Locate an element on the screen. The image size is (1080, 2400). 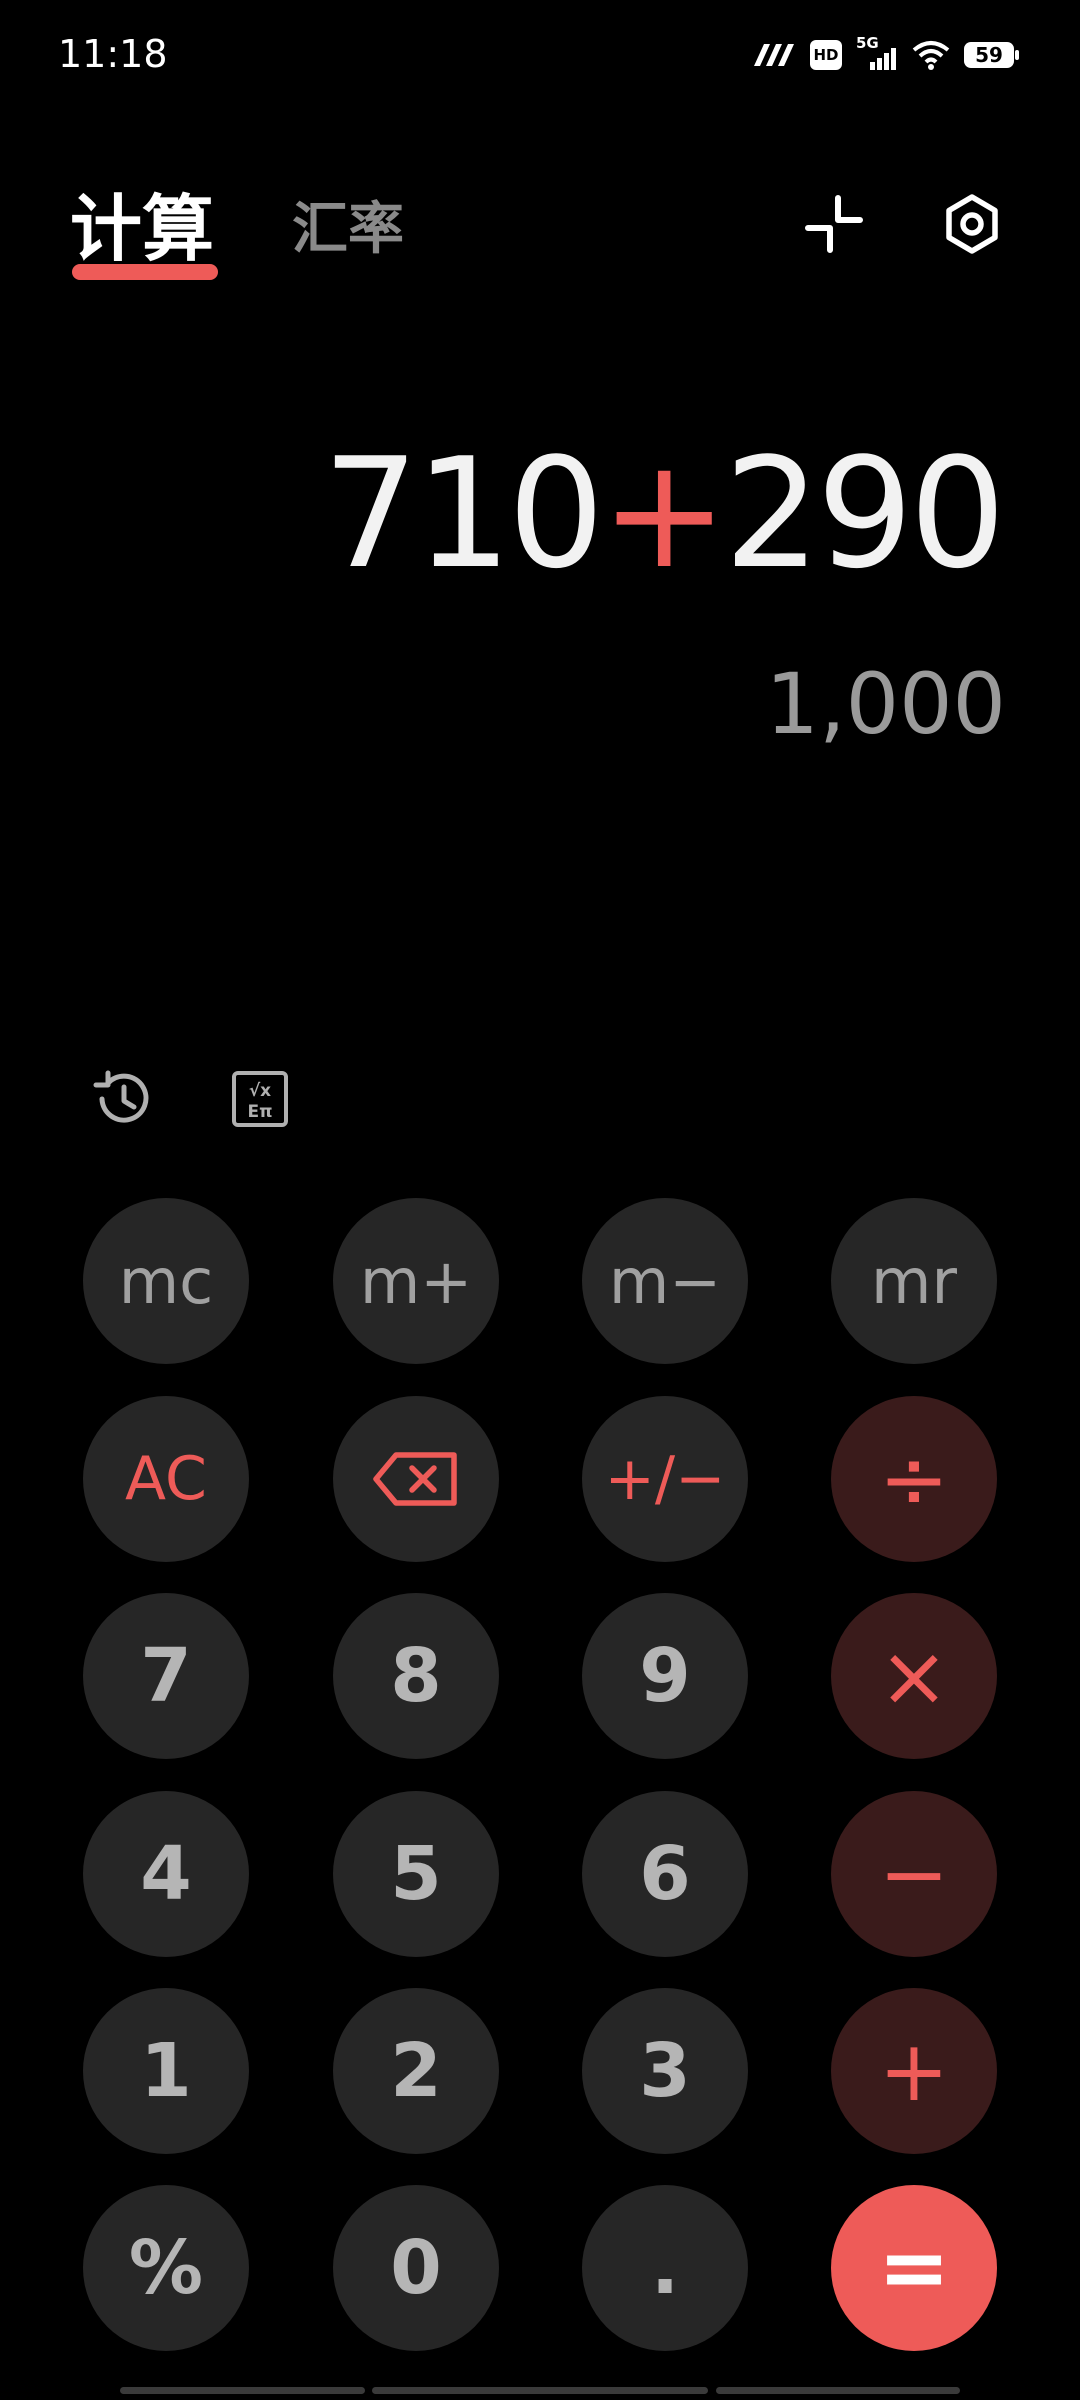
digit-5-button: 5 is located at coordinates (416, 1874).